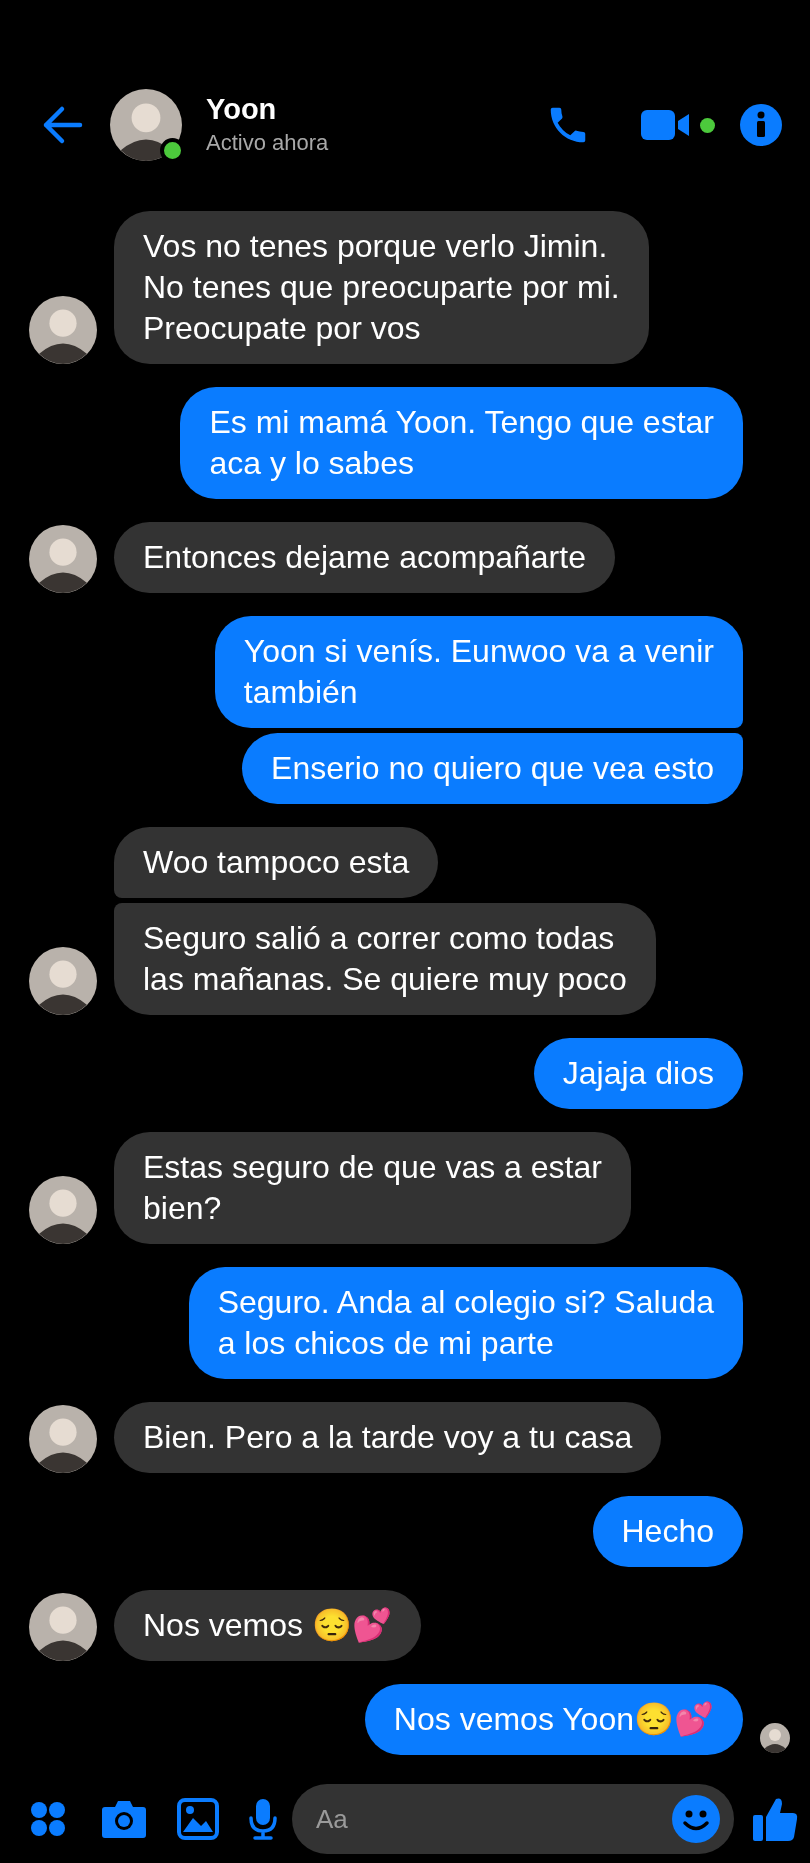  What do you see at coordinates (48, 1819) in the screenshot?
I see `apps-icon` at bounding box center [48, 1819].